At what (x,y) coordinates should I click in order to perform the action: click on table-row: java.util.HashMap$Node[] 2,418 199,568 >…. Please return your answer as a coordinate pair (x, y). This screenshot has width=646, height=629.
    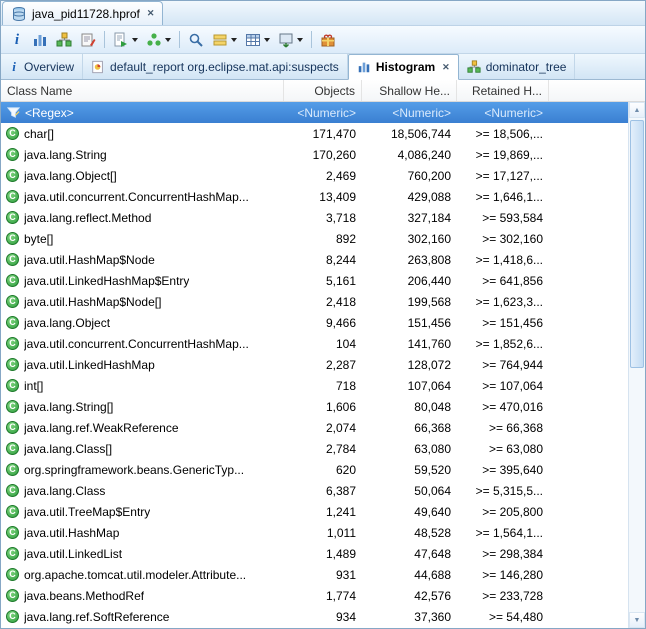
    Looking at the image, I should click on (314, 301).